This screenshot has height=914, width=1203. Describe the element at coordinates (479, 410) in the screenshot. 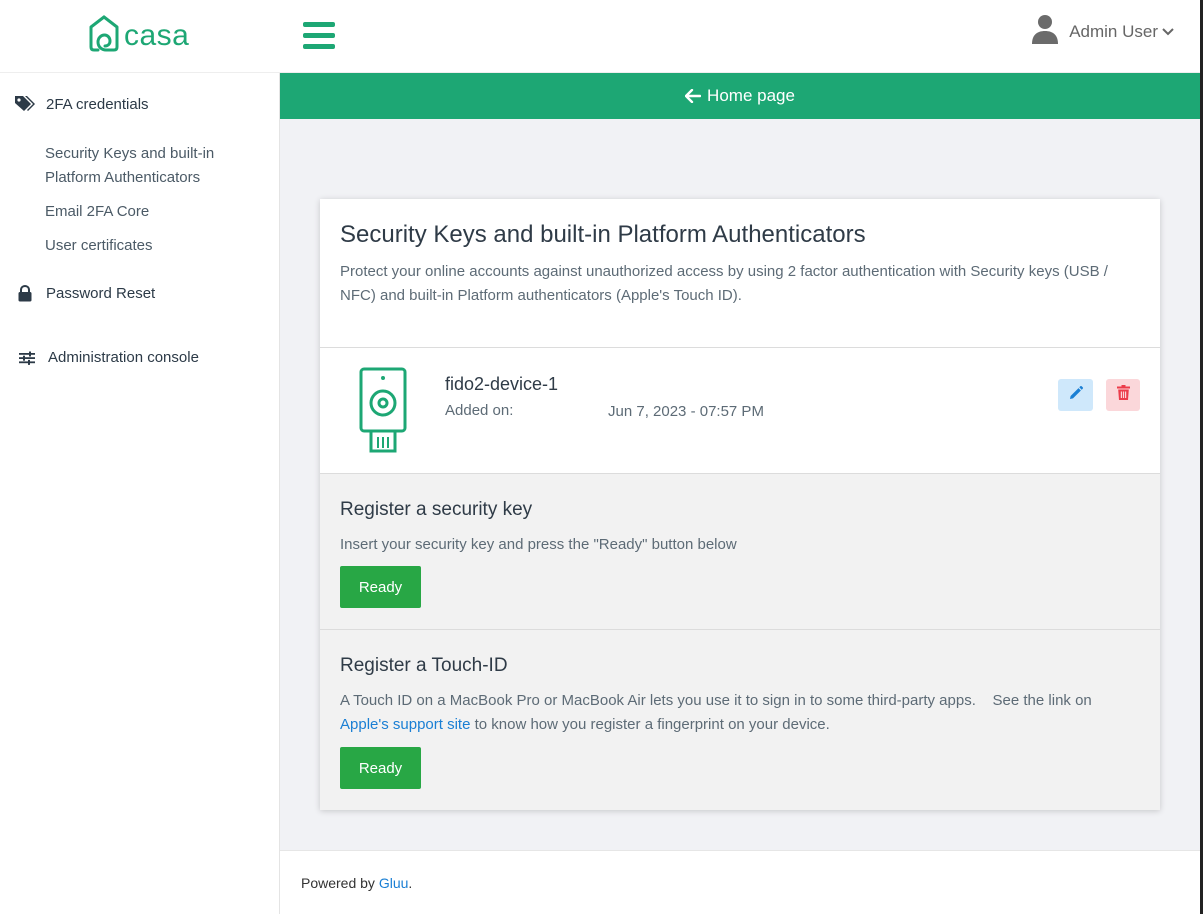

I see `added-on-label: Added on:` at that location.